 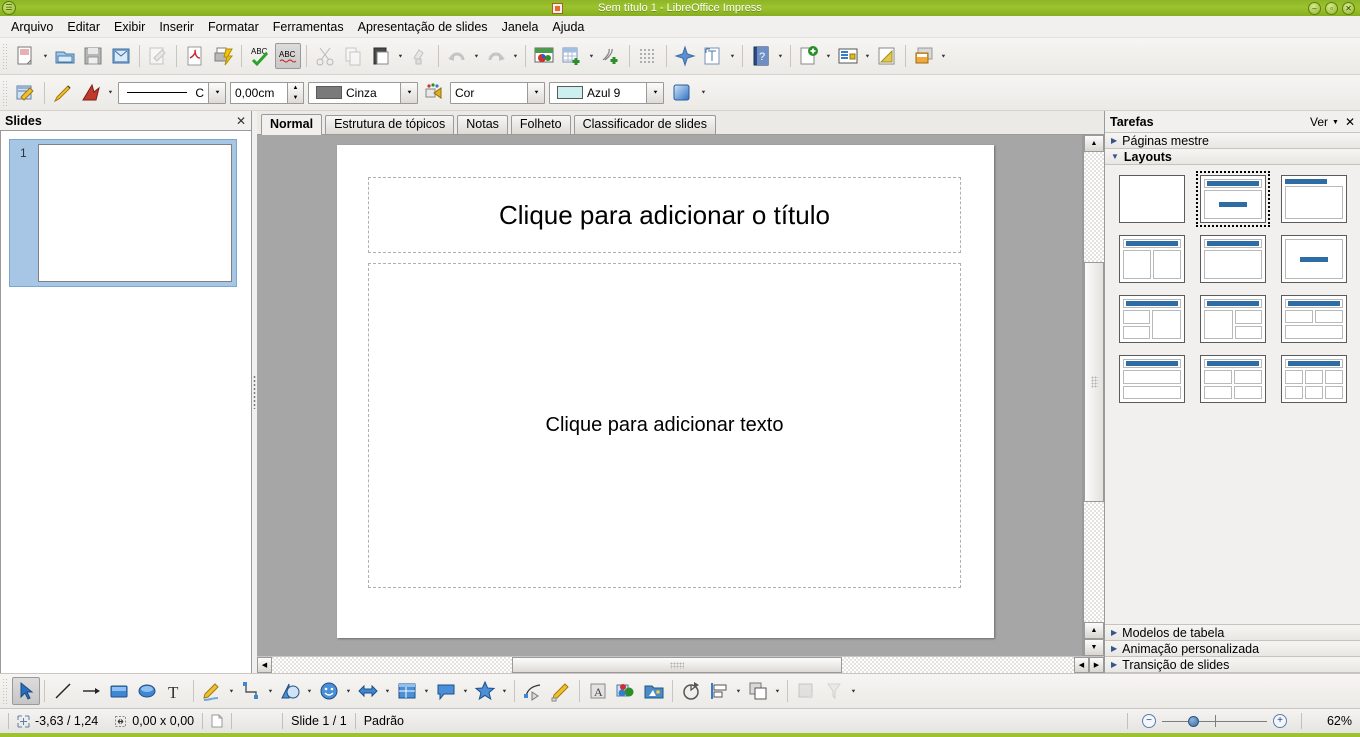 What do you see at coordinates (648, 56) in the screenshot?
I see `display-grid-button` at bounding box center [648, 56].